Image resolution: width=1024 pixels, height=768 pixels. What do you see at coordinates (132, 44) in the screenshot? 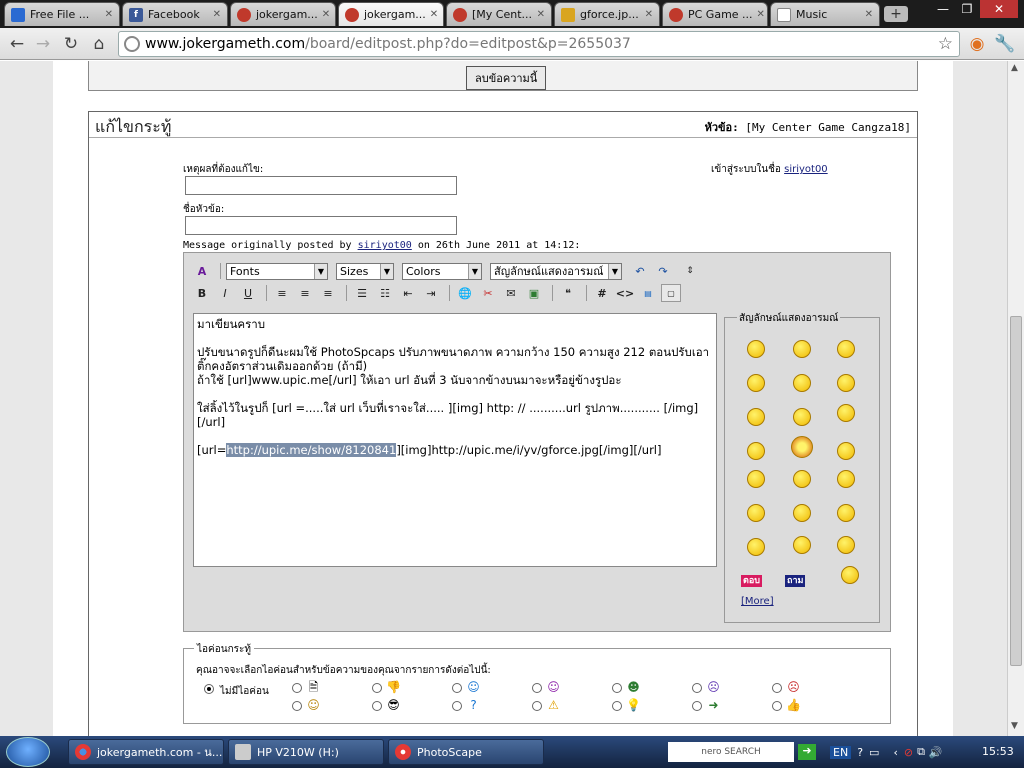
I see `page-info-icon` at bounding box center [132, 44].